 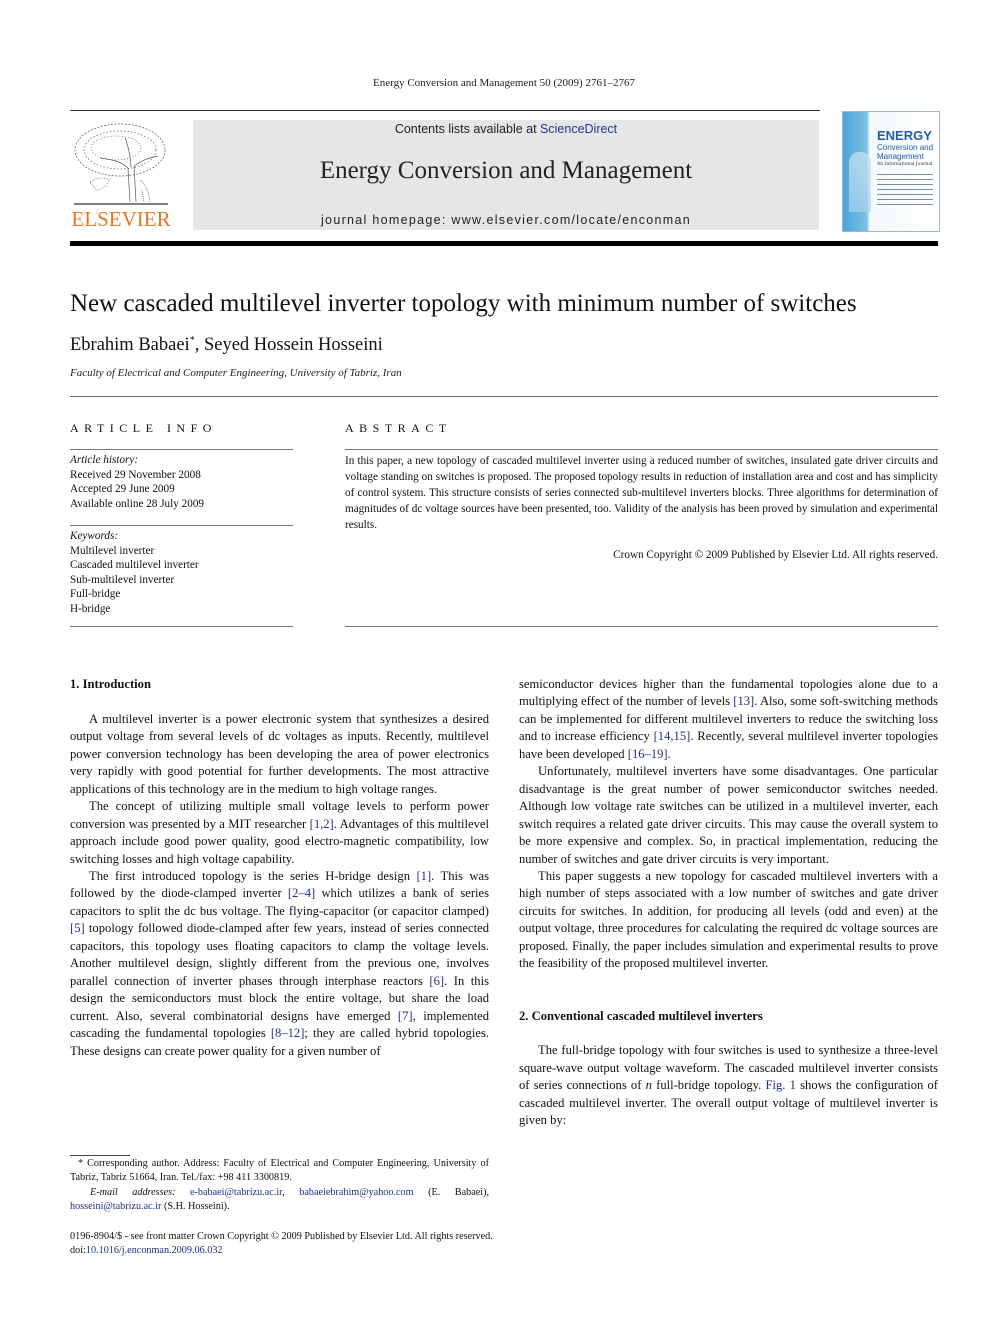 I want to click on sciencedirect-link: ScienceDirect, so click(x=578, y=129).